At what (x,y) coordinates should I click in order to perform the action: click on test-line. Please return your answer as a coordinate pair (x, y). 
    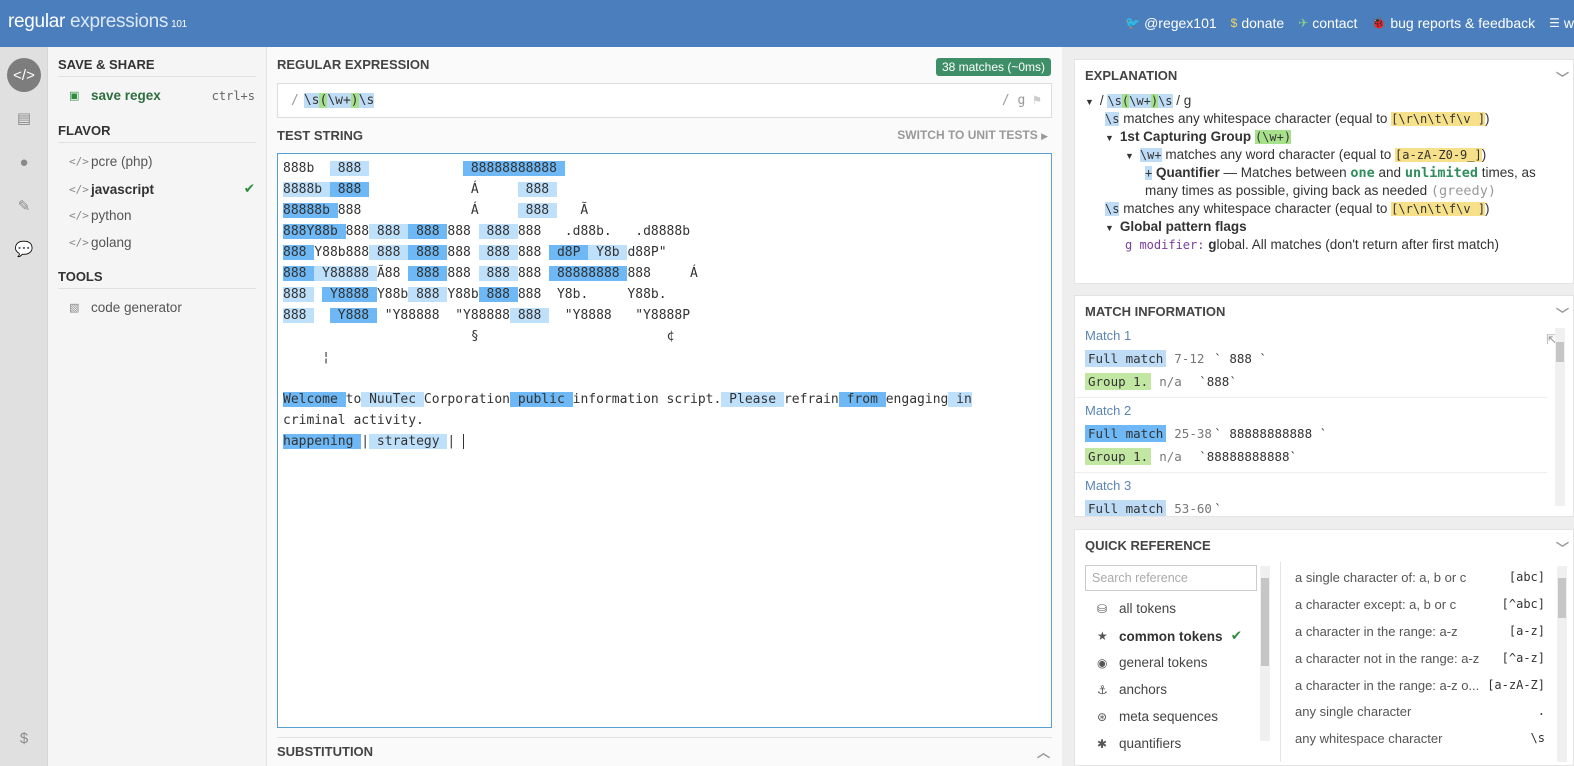
    Looking at the image, I should click on (664, 378).